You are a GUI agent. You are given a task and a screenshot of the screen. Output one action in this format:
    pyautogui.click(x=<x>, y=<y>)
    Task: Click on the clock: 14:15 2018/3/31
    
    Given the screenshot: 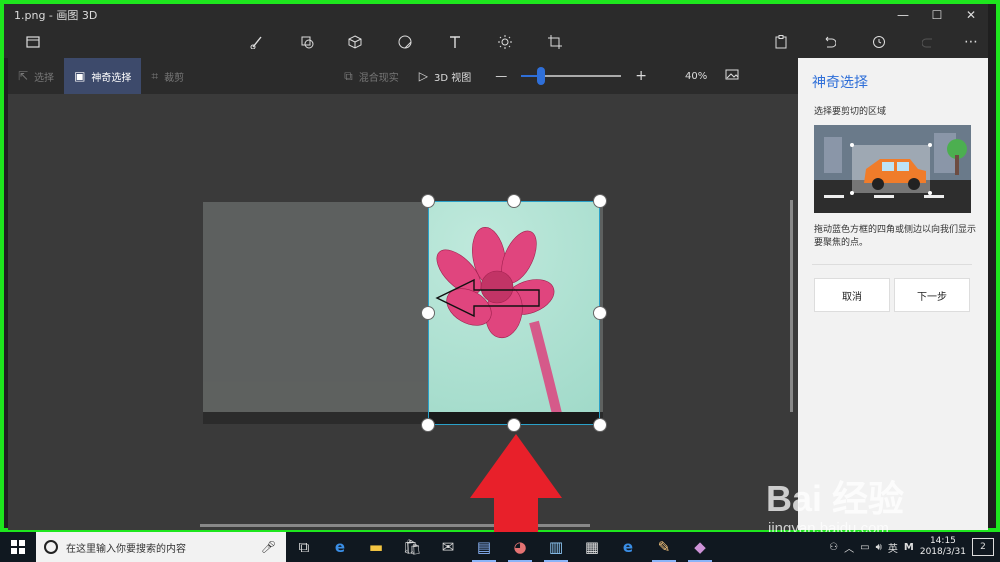 What is the action you would take?
    pyautogui.click(x=943, y=547)
    